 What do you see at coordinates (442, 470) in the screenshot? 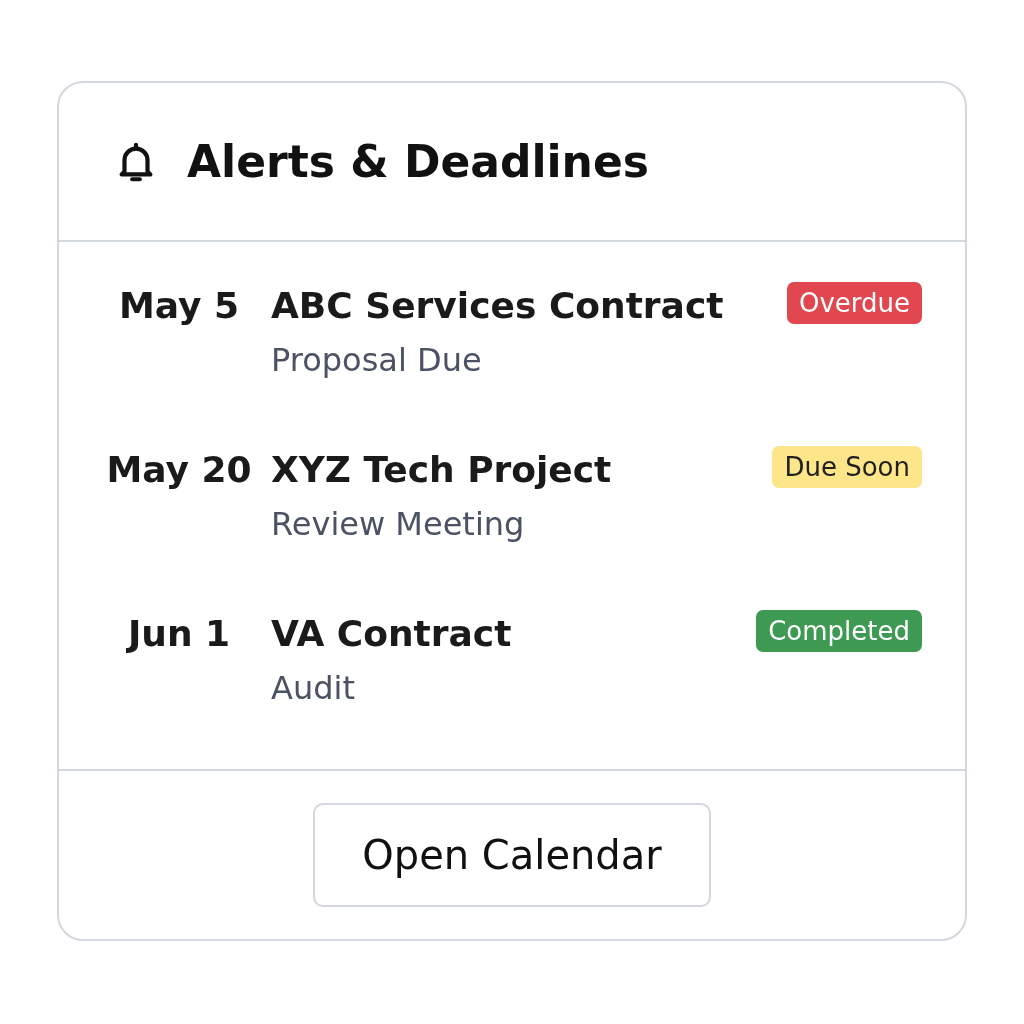
I see `alert-title: XYZ Tech Project` at bounding box center [442, 470].